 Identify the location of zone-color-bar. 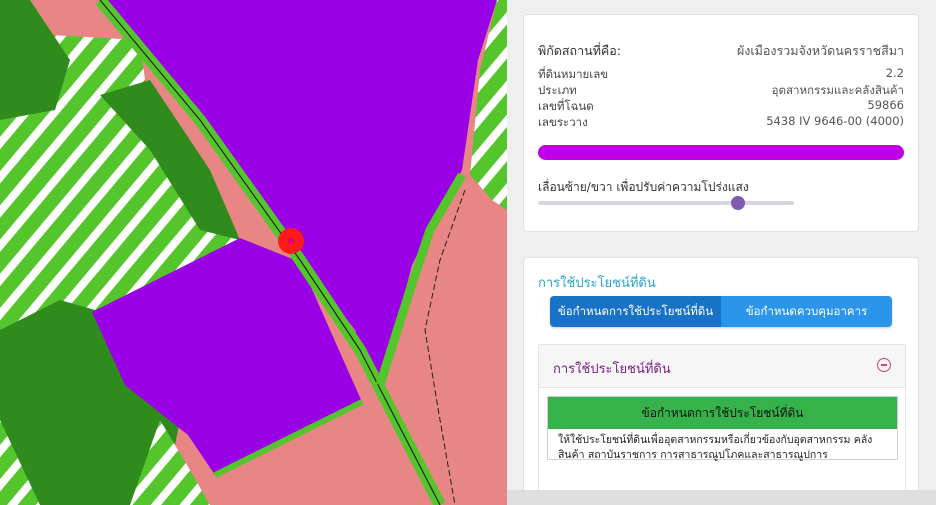
(721, 152).